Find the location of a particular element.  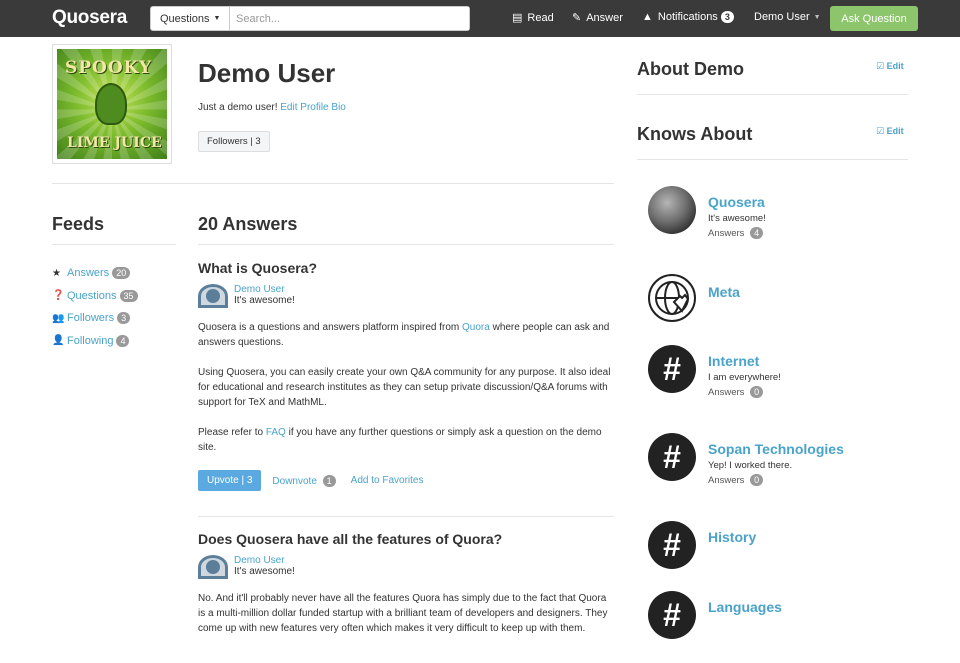

bell-icon: ▲ is located at coordinates (647, 17).